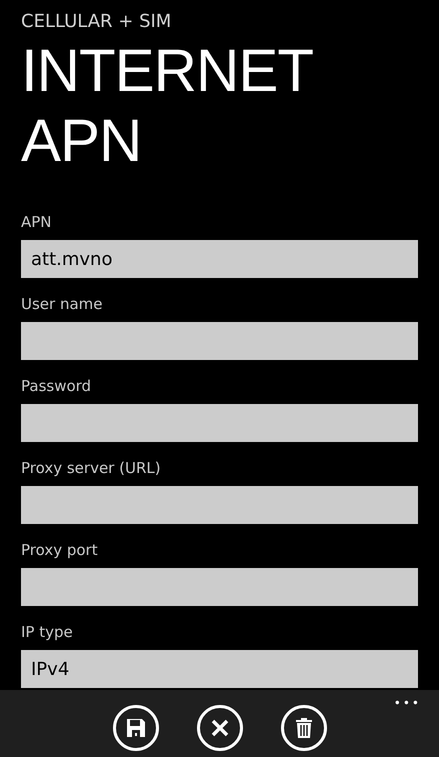 The height and width of the screenshot is (757, 439). I want to click on more-button: •••, so click(407, 703).